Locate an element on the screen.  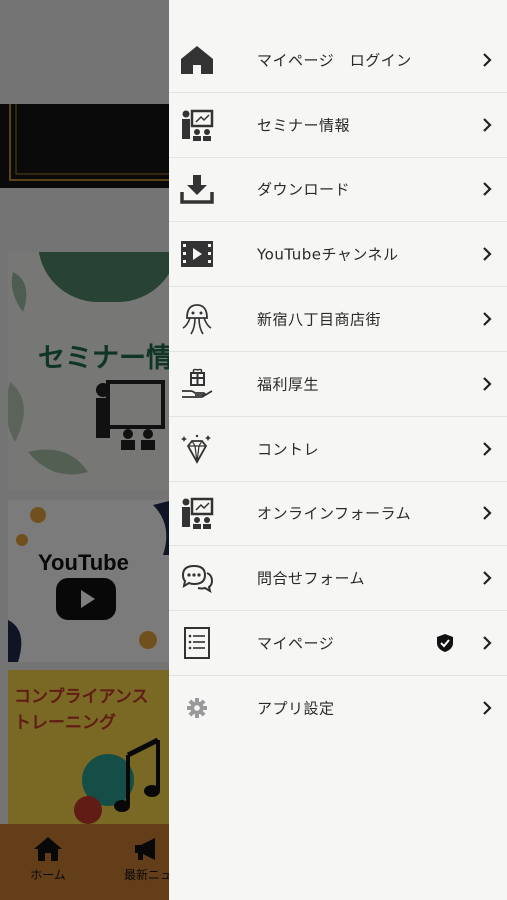
menu-item-mypage-login: マイページ ログイン is located at coordinates (338, 60).